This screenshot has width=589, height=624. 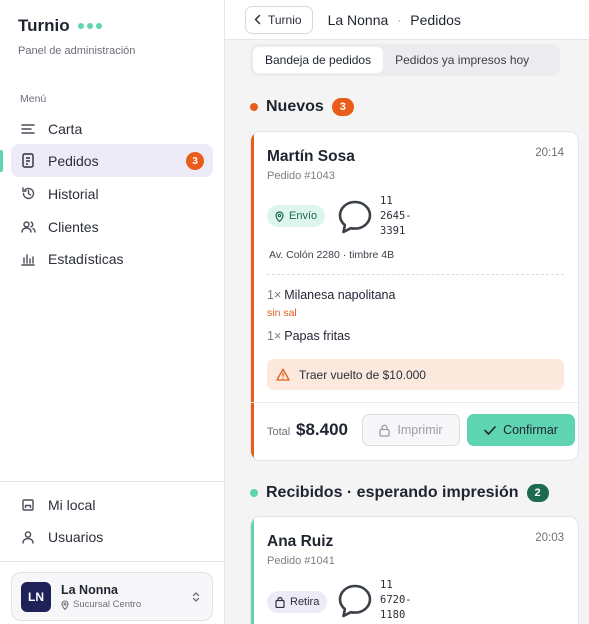 What do you see at coordinates (28, 194) in the screenshot?
I see `history-icon` at bounding box center [28, 194].